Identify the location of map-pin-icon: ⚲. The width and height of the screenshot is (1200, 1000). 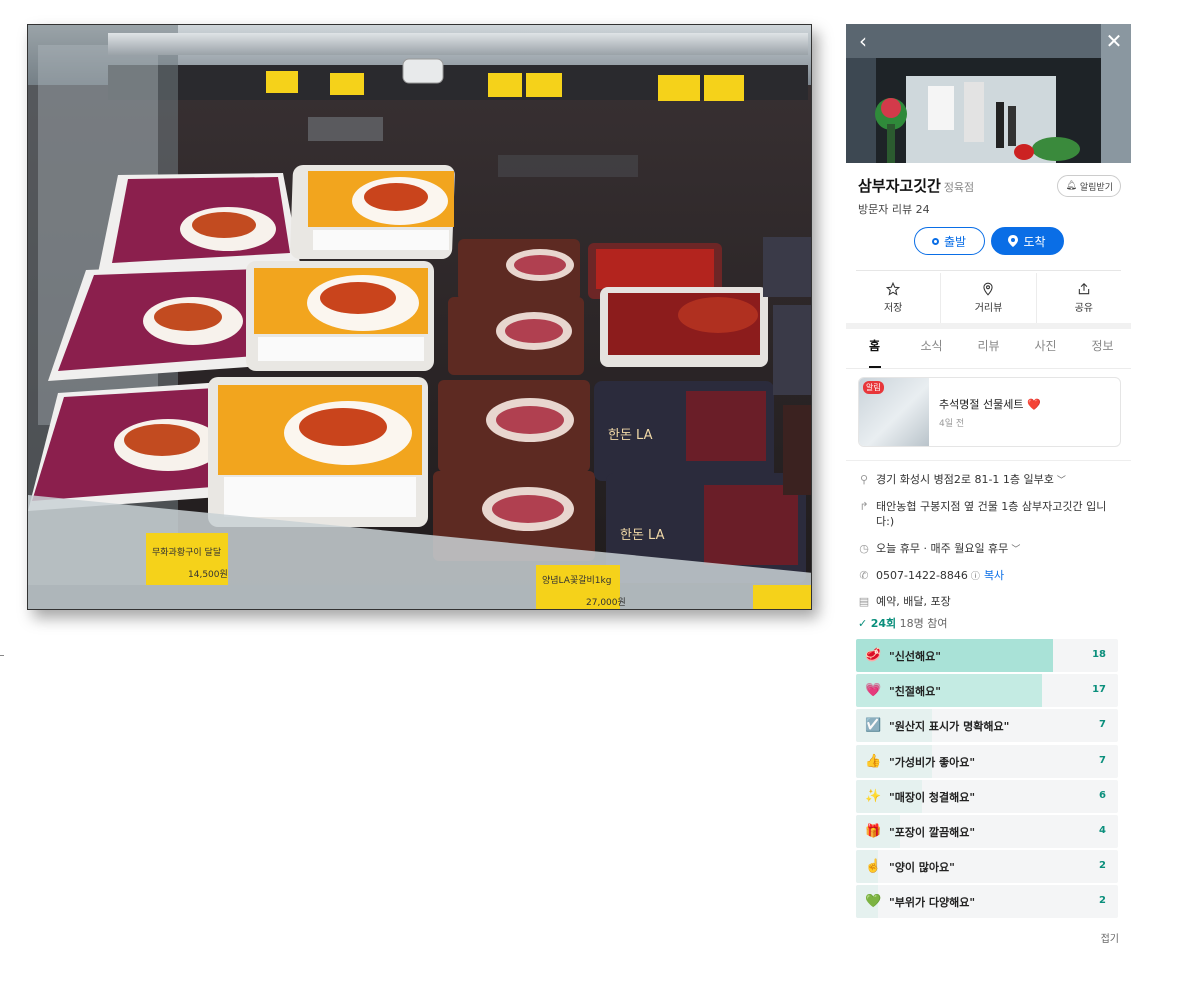
(864, 479).